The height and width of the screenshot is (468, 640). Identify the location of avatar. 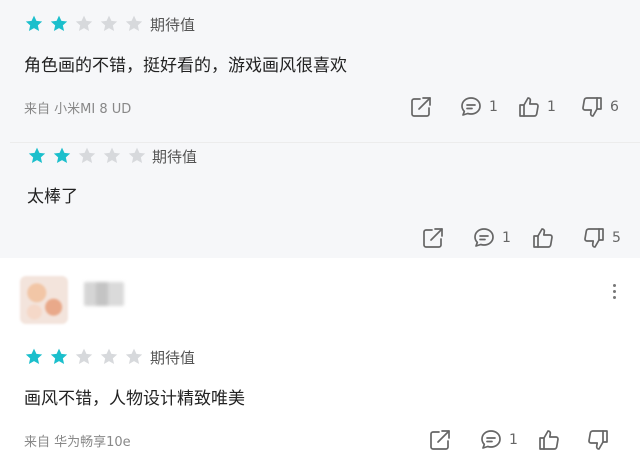
(44, 300).